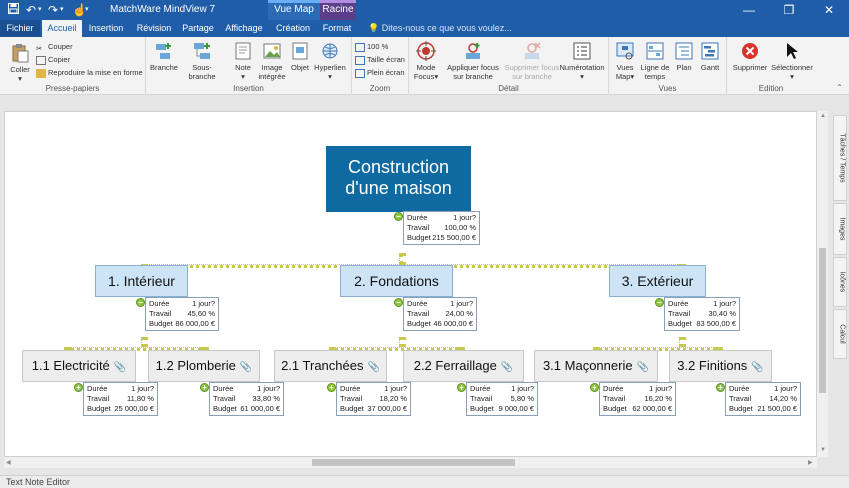  Describe the element at coordinates (720, 366) in the screenshot. I see `topic-finitions: 3.2 Finitions 📎` at that location.